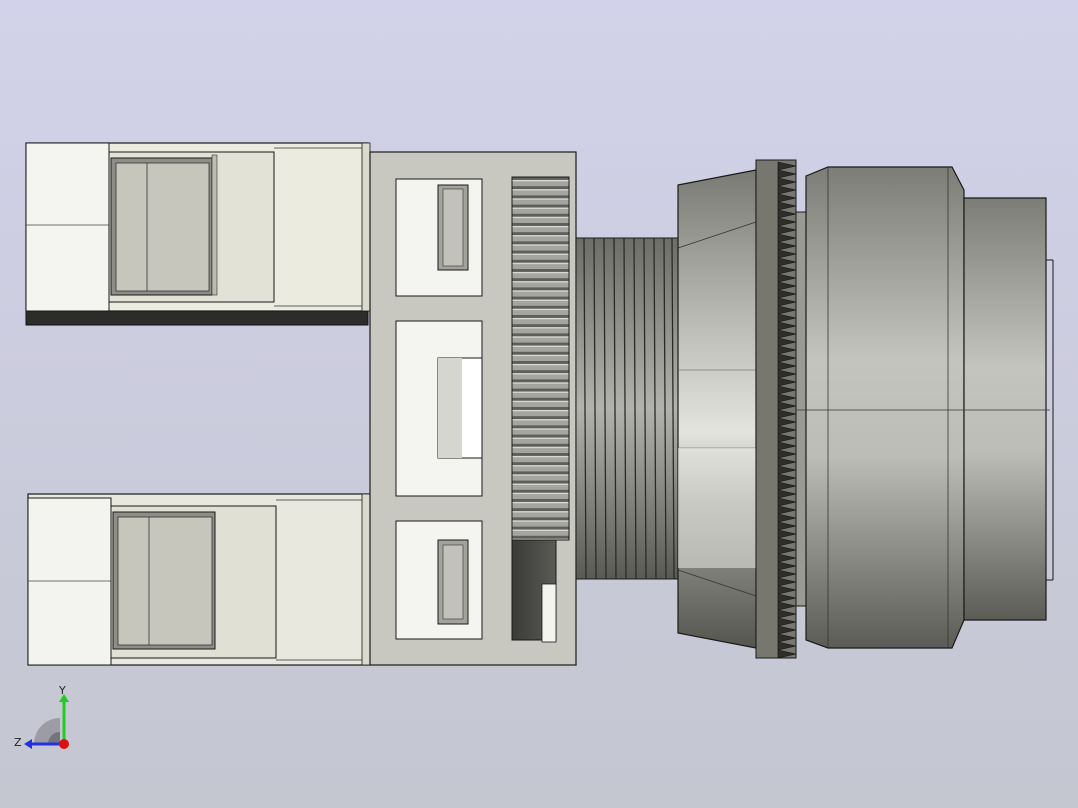 This screenshot has width=1078, height=808. What do you see at coordinates (924, 407) in the screenshot?
I see `push-cap` at bounding box center [924, 407].